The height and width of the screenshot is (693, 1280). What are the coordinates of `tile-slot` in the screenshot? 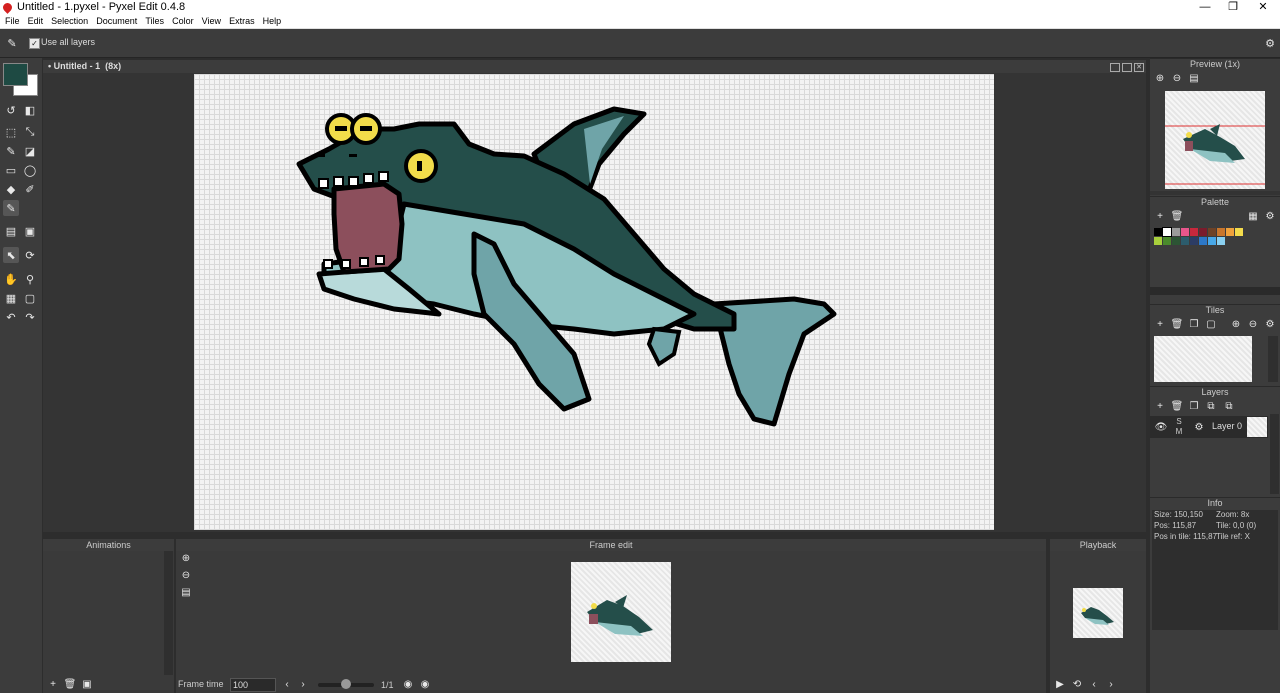 It's located at (1203, 359).